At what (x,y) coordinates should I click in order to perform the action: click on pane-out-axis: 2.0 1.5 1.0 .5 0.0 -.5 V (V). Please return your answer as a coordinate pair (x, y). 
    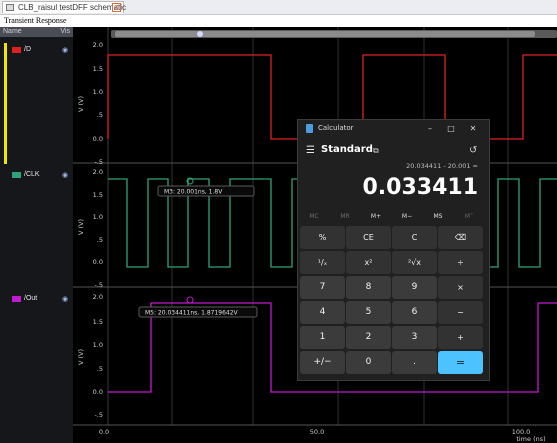
    Looking at the image, I should click on (90, 356).